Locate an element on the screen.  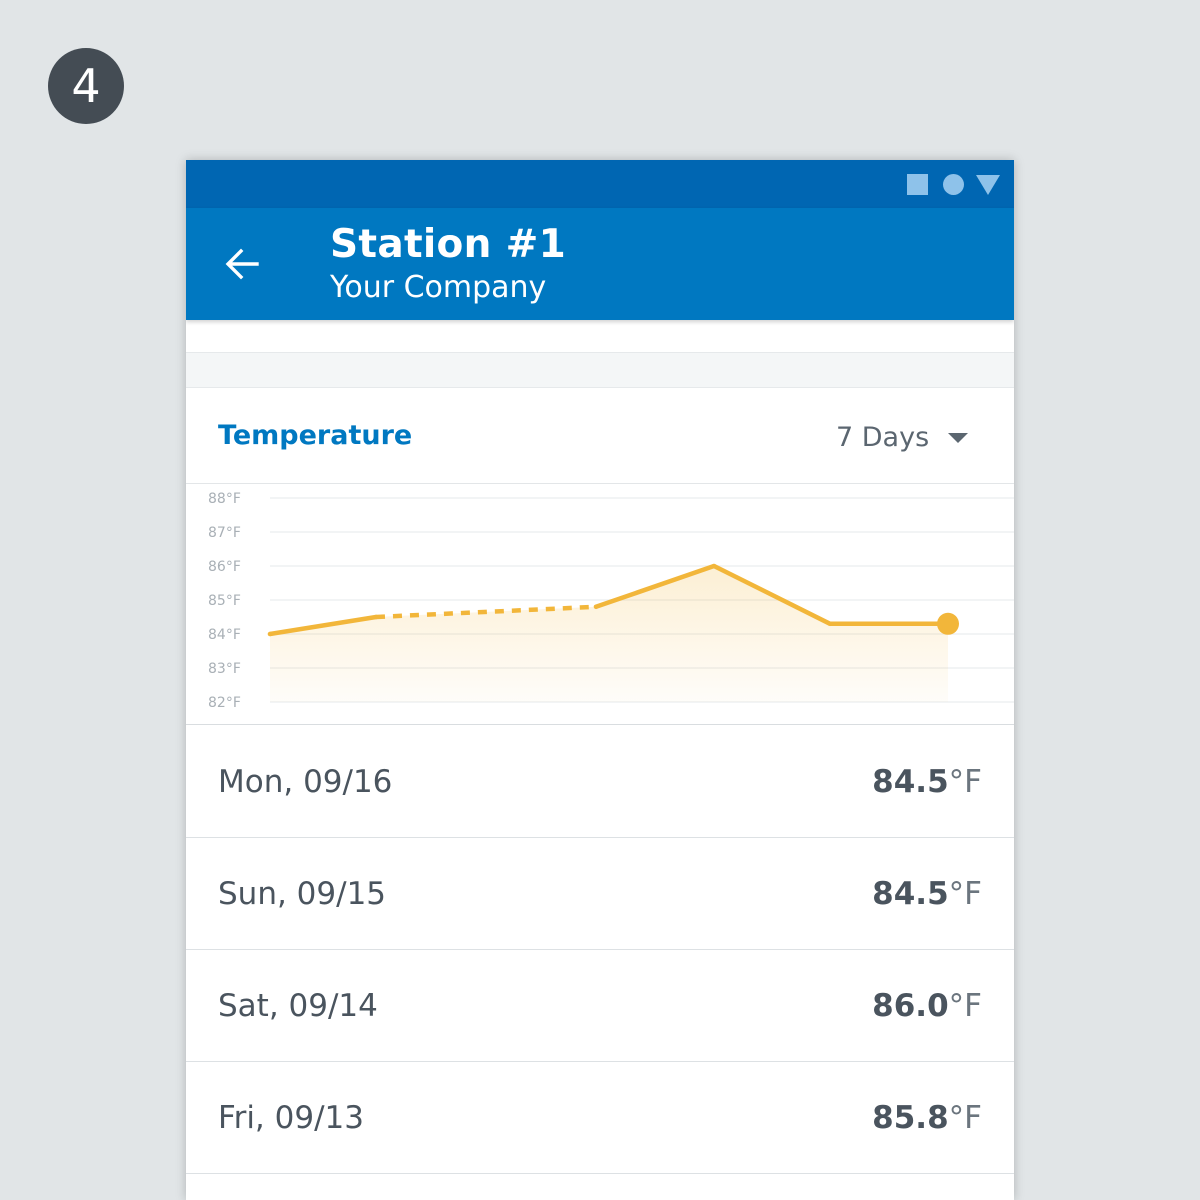
status-bar is located at coordinates (600, 184).